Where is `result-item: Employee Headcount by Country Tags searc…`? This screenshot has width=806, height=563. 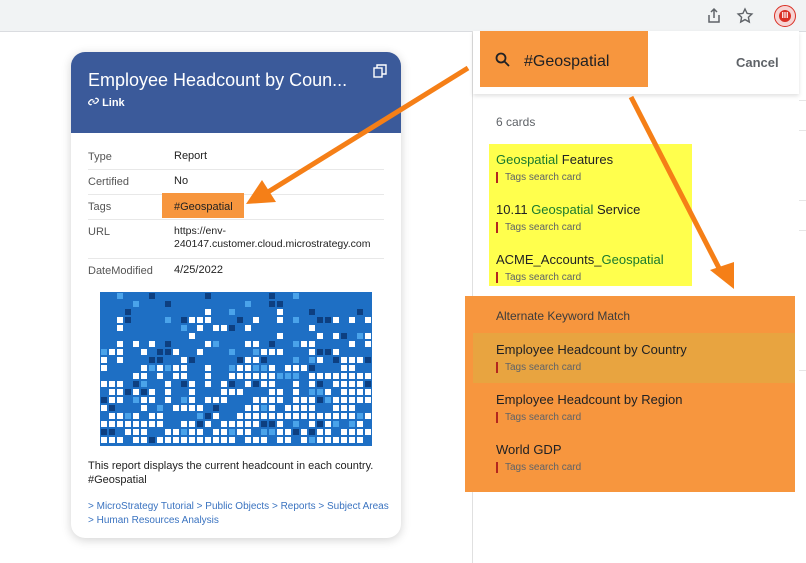 result-item: Employee Headcount by Country Tags searc… is located at coordinates (591, 357).